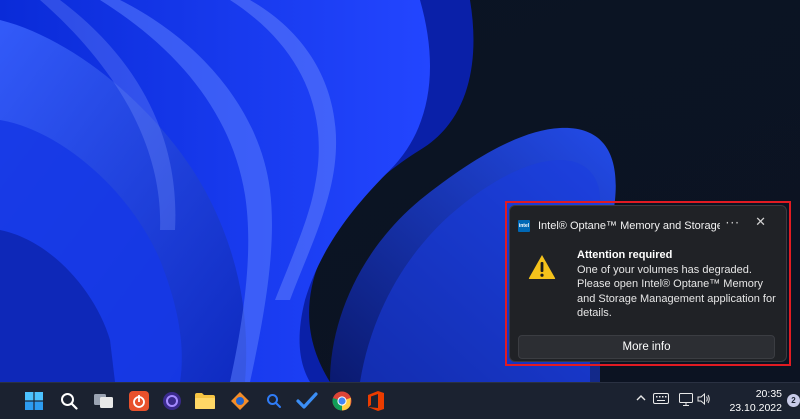 This screenshot has height=419, width=800. What do you see at coordinates (205, 401) in the screenshot?
I see `file-explorer-icon` at bounding box center [205, 401].